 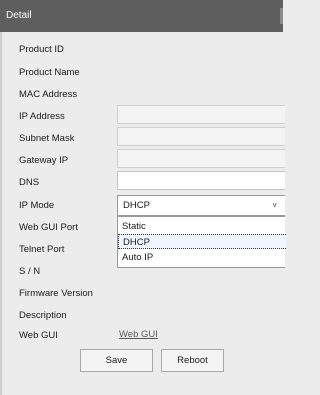 I want to click on label-product-name: Product Name, so click(x=49, y=72).